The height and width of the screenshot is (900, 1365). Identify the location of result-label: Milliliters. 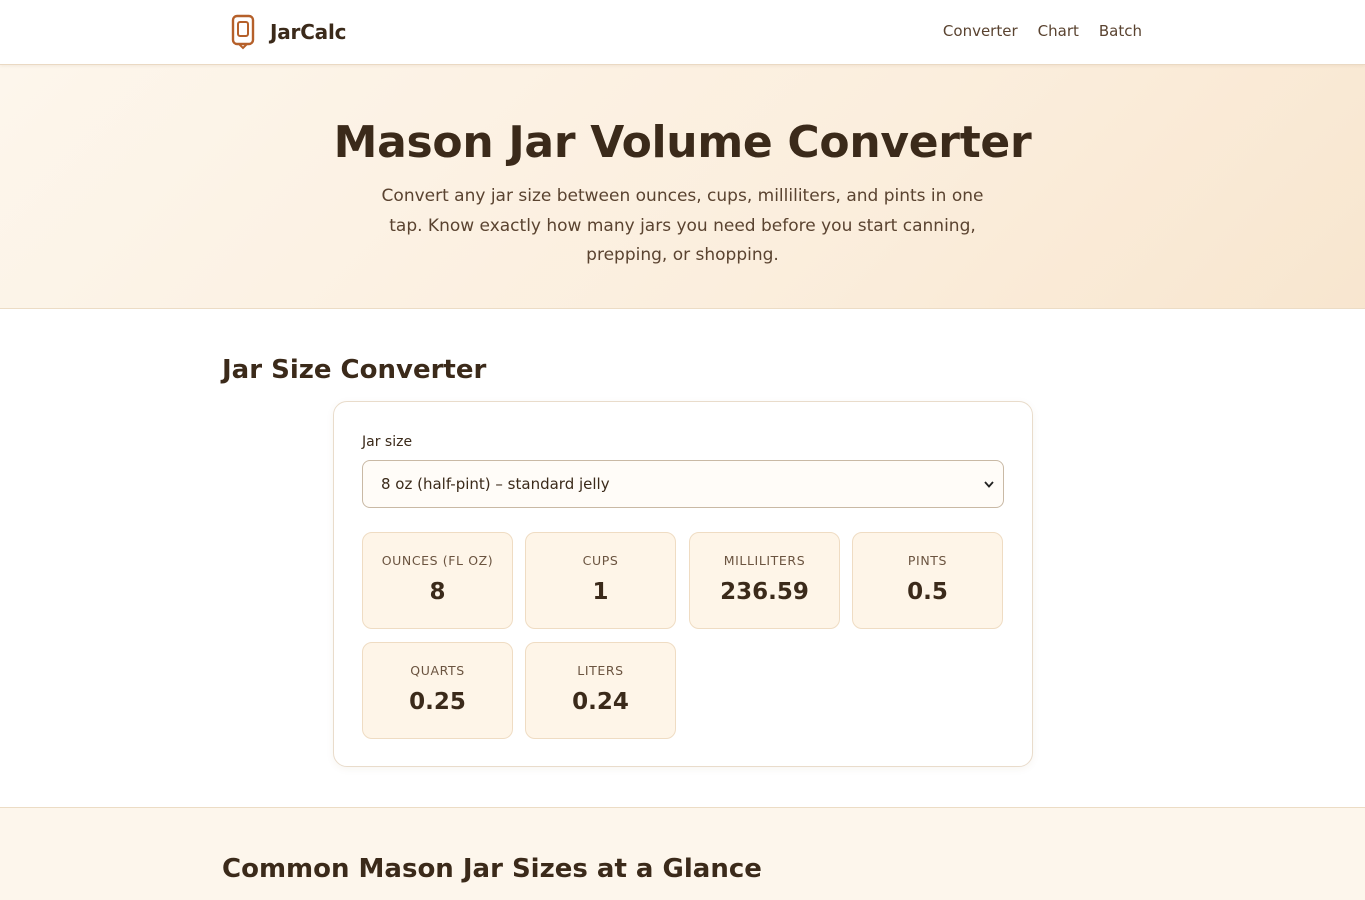
(764, 560).